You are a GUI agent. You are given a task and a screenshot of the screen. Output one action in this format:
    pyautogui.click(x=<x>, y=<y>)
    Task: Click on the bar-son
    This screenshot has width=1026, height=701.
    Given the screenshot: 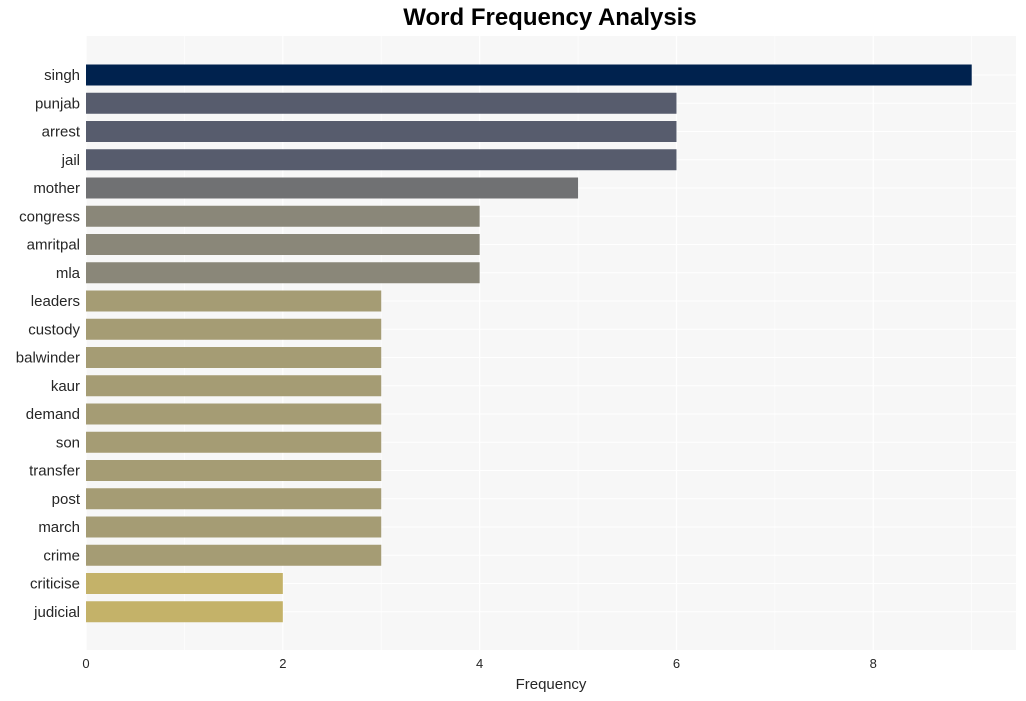 What is the action you would take?
    pyautogui.click(x=234, y=442)
    